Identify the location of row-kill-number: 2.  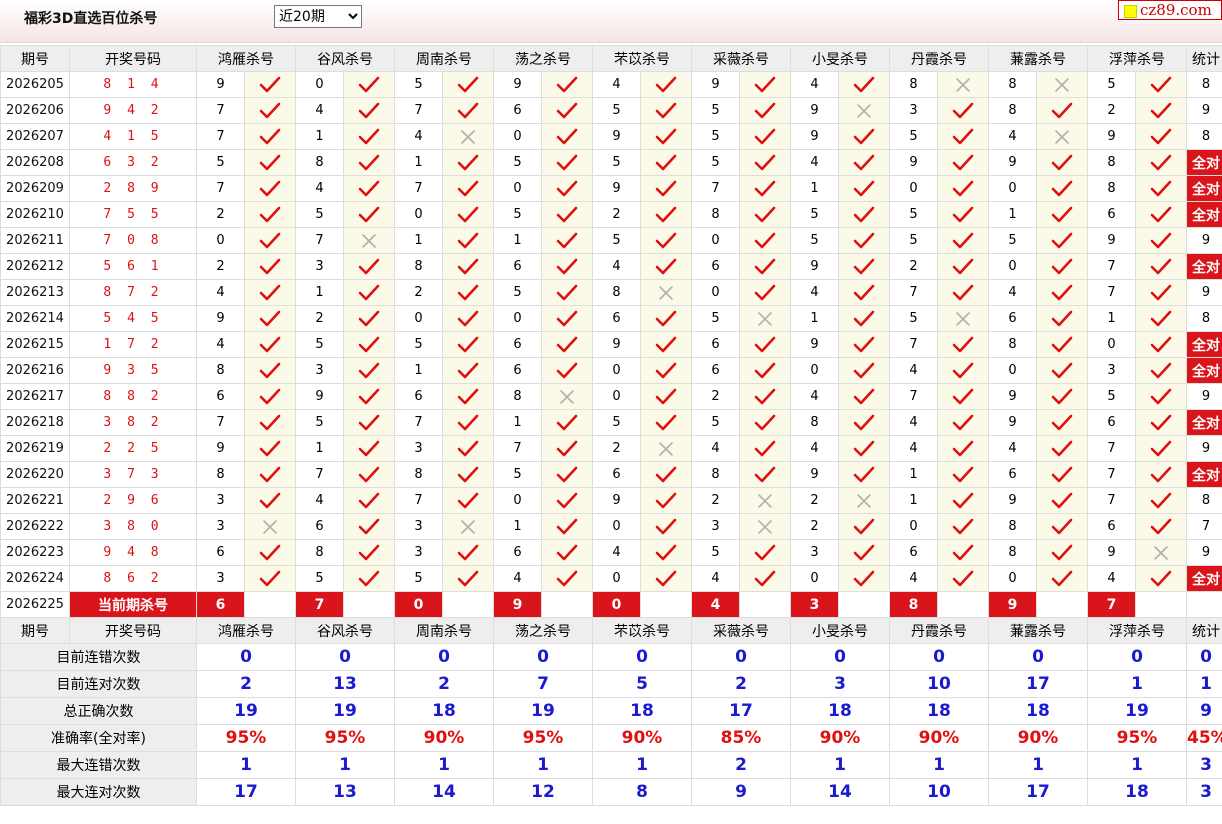
(616, 214).